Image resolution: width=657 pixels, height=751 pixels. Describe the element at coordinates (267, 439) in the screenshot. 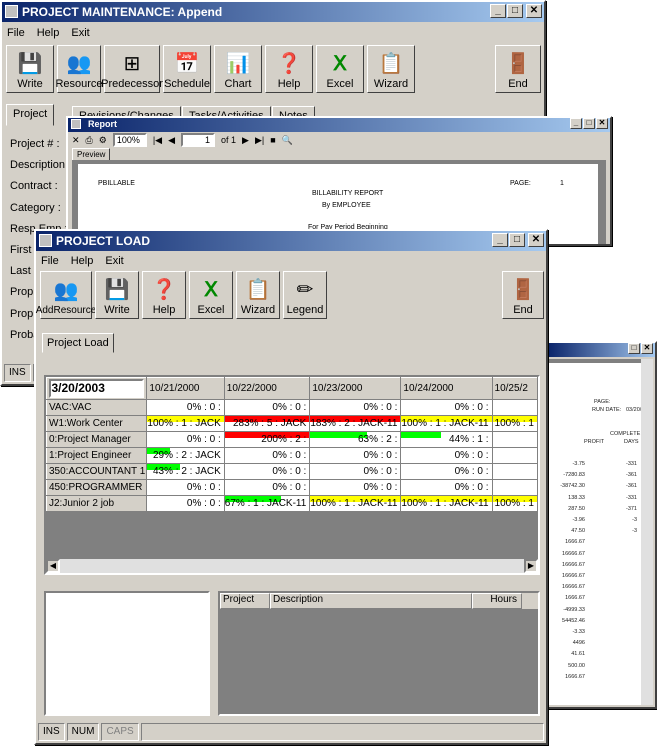

I see `load-cell: 200% : 2 :` at that location.